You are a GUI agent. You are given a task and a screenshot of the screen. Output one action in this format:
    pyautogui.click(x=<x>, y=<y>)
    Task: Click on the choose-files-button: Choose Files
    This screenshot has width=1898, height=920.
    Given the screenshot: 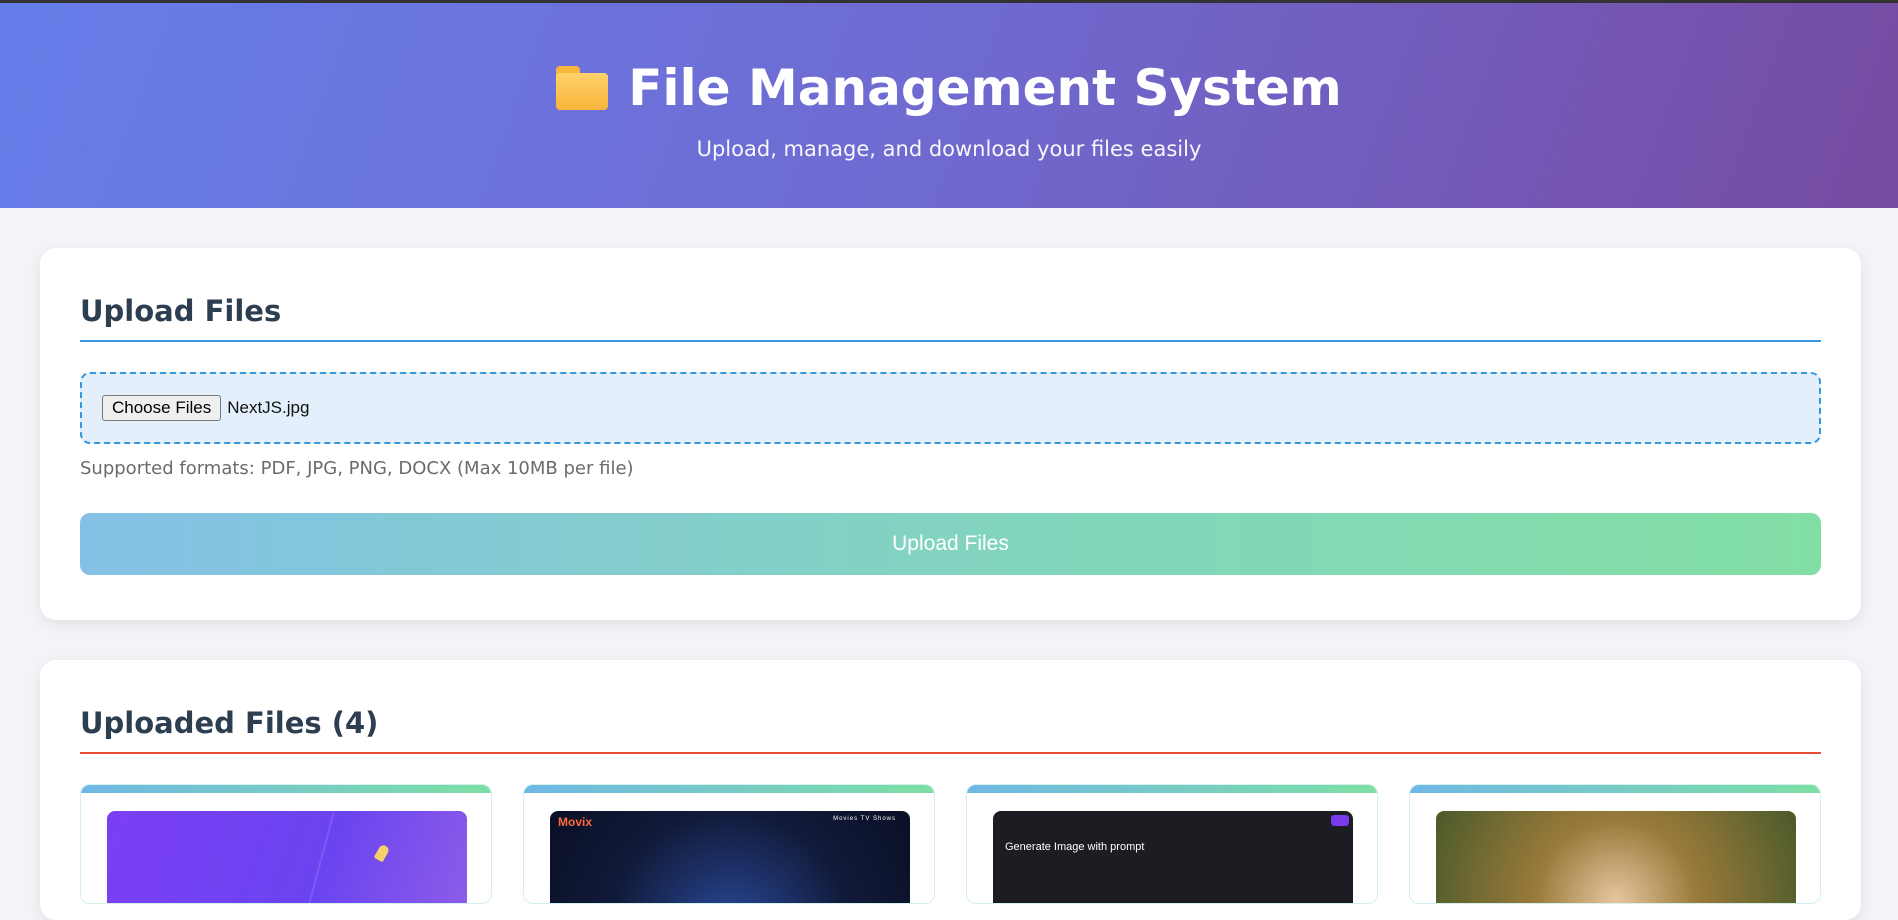 What is the action you would take?
    pyautogui.click(x=162, y=408)
    